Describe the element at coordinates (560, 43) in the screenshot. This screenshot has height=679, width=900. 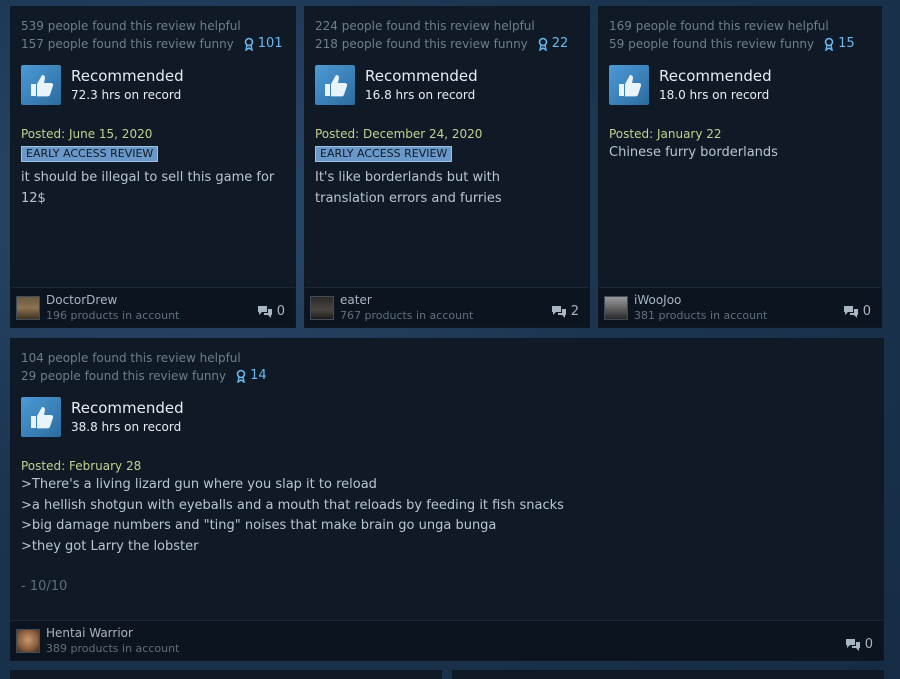
I see `award-number: 22` at that location.